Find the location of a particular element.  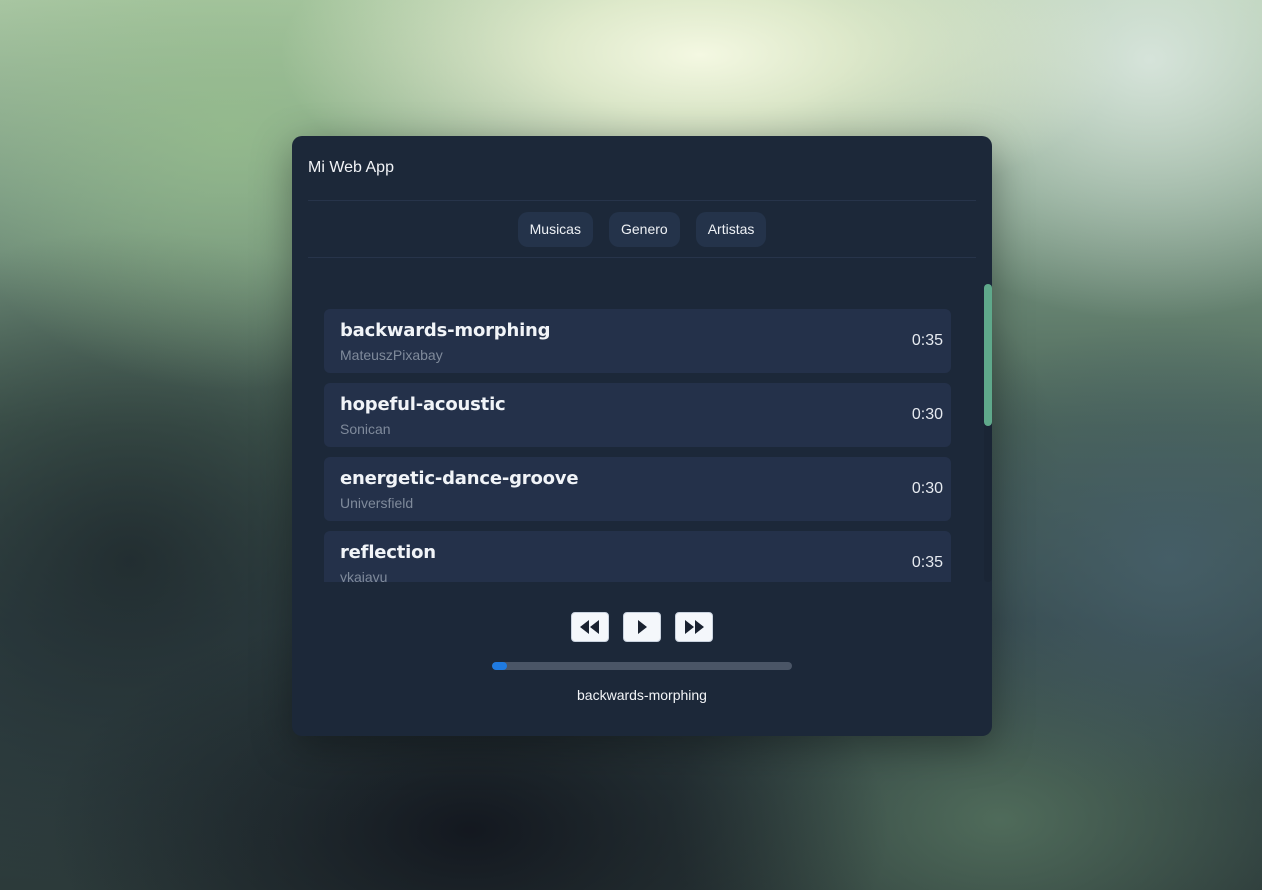

player-controls is located at coordinates (642, 627).